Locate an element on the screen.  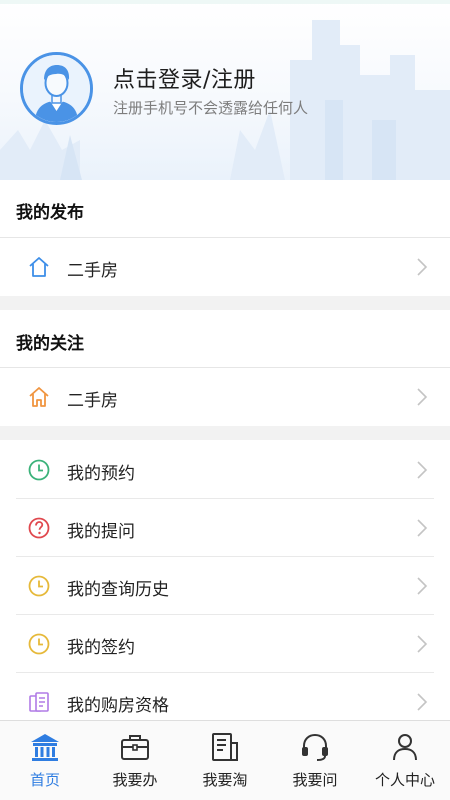
tab-label: 我要问 is located at coordinates (315, 780).